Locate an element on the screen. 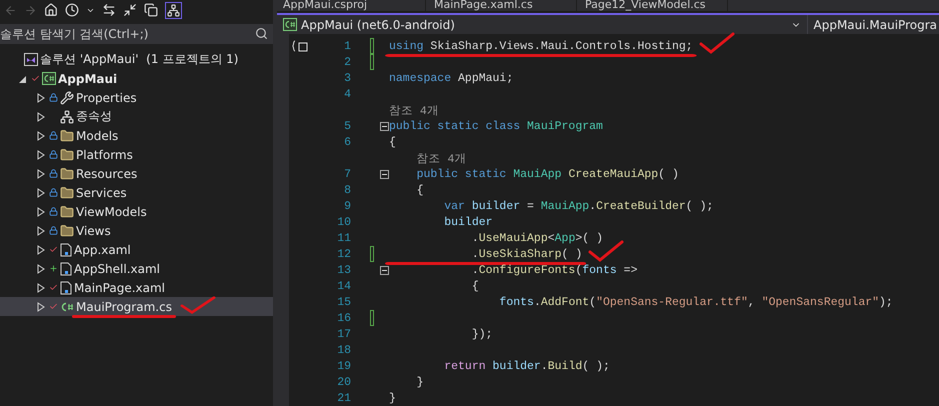  line-number: 5 is located at coordinates (347, 126).